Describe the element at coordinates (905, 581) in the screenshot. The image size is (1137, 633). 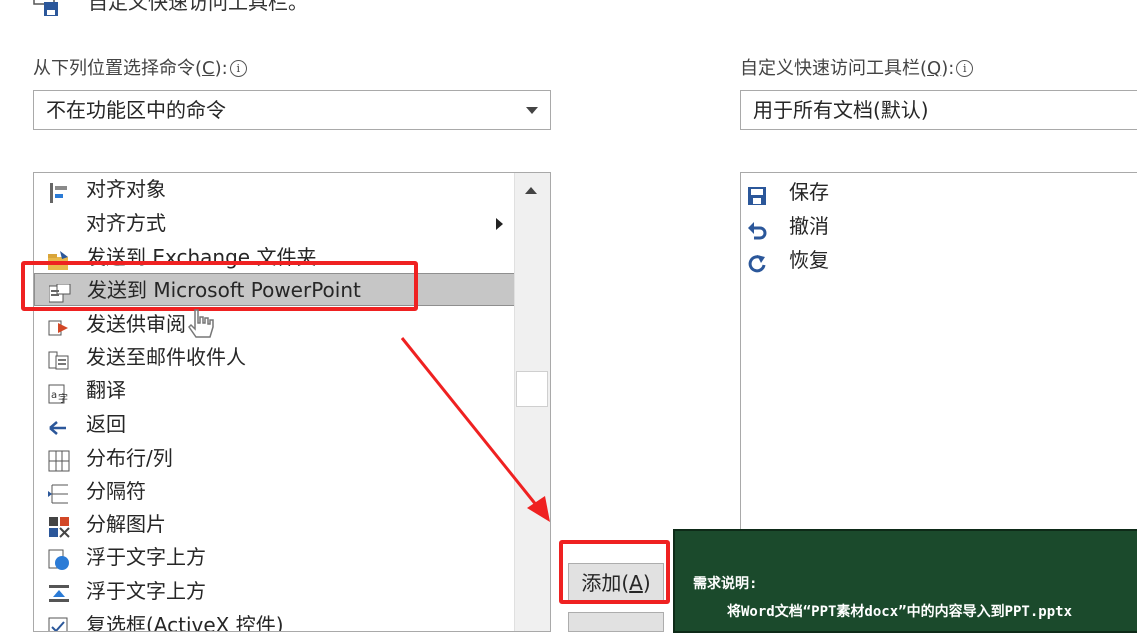
I see `requirement-note-panel: 需求说明: 将Word文档“PPT素材docx”中的内容导入到PPT.pptx` at that location.